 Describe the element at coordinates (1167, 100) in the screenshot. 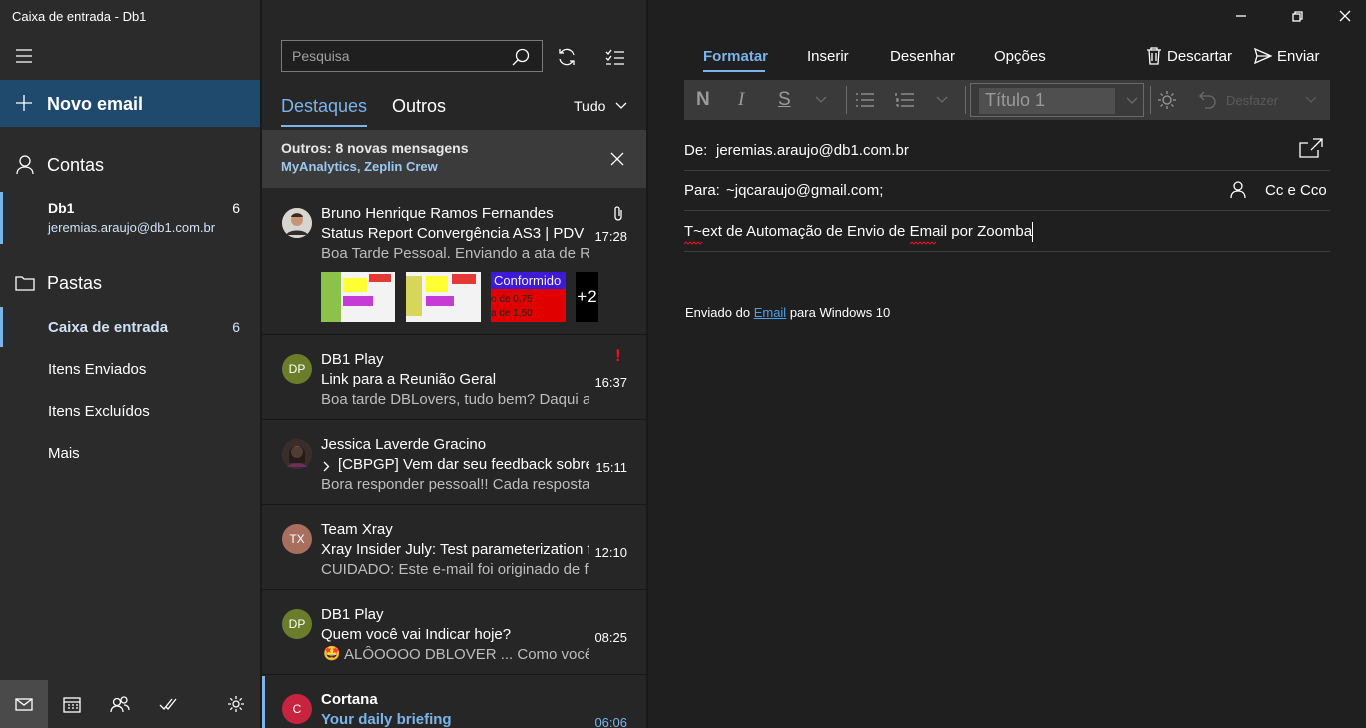

I see `text-effects-icon` at that location.